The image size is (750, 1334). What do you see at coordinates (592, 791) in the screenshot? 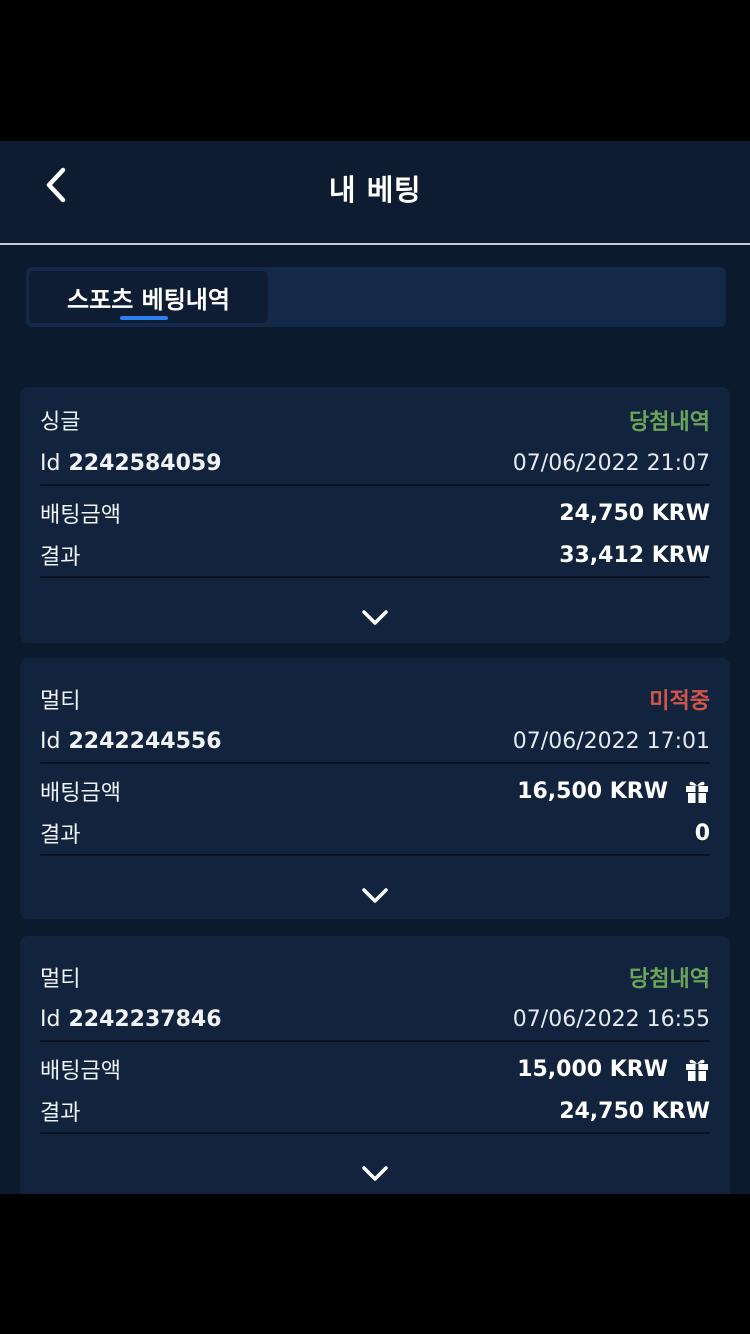
I see `stake-value: 16,500 KRW` at bounding box center [592, 791].